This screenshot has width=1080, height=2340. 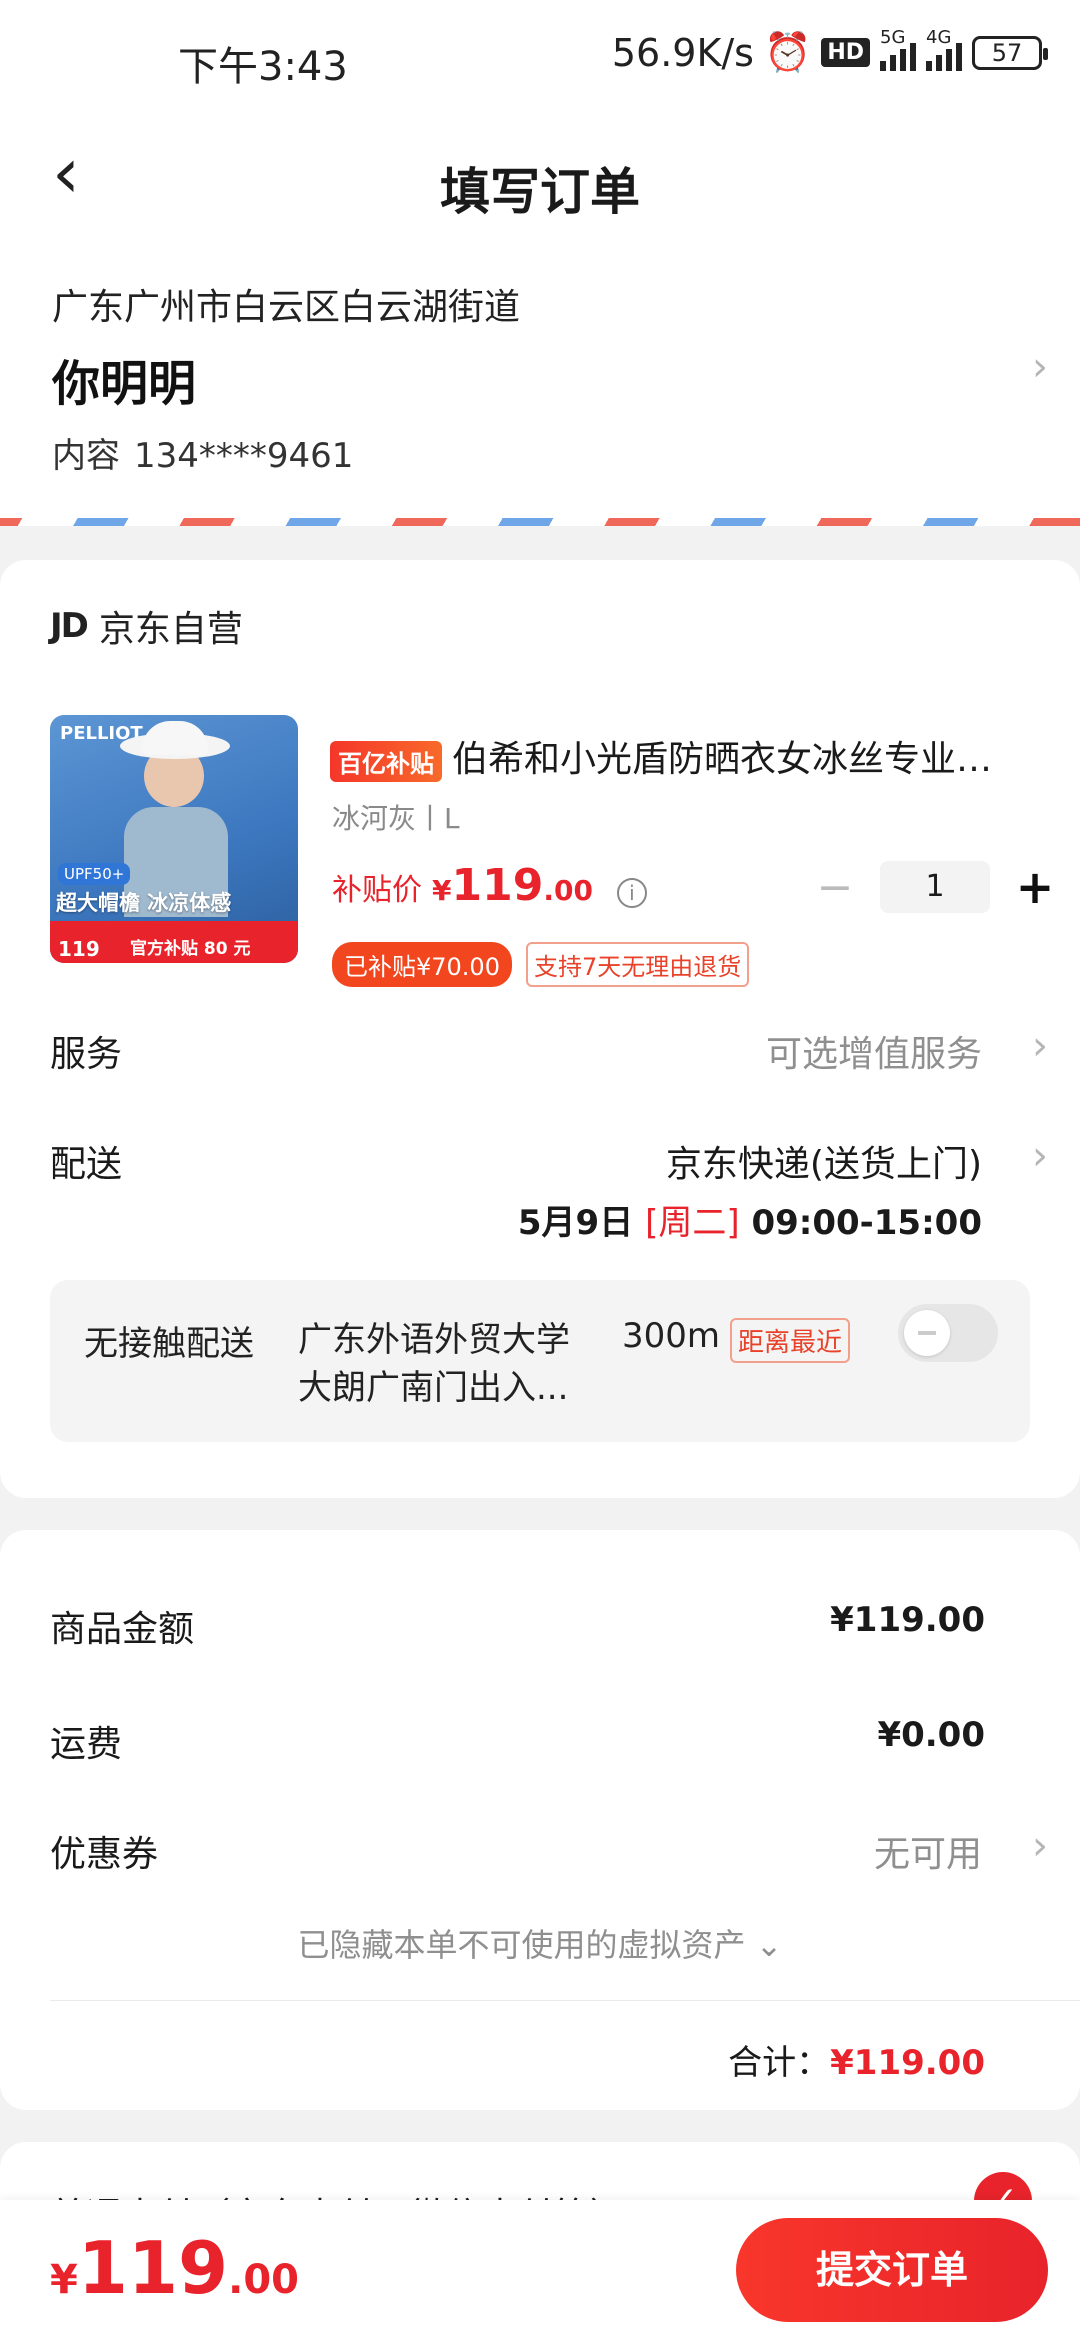 What do you see at coordinates (1035, 887) in the screenshot?
I see `increase-button: +` at bounding box center [1035, 887].